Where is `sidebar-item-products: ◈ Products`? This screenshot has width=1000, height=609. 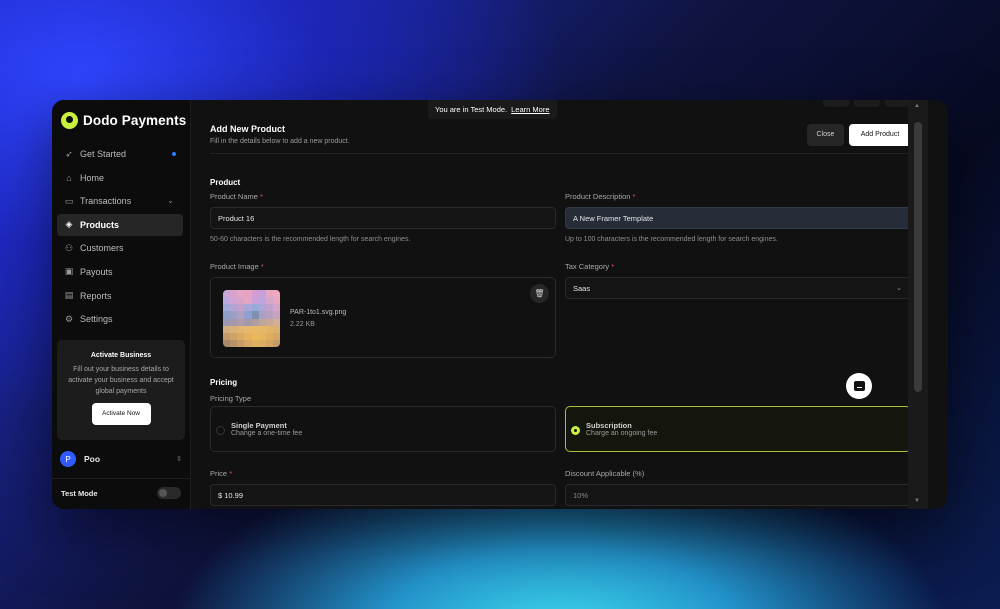
sidebar-item-products: ◈ Products is located at coordinates (120, 224).